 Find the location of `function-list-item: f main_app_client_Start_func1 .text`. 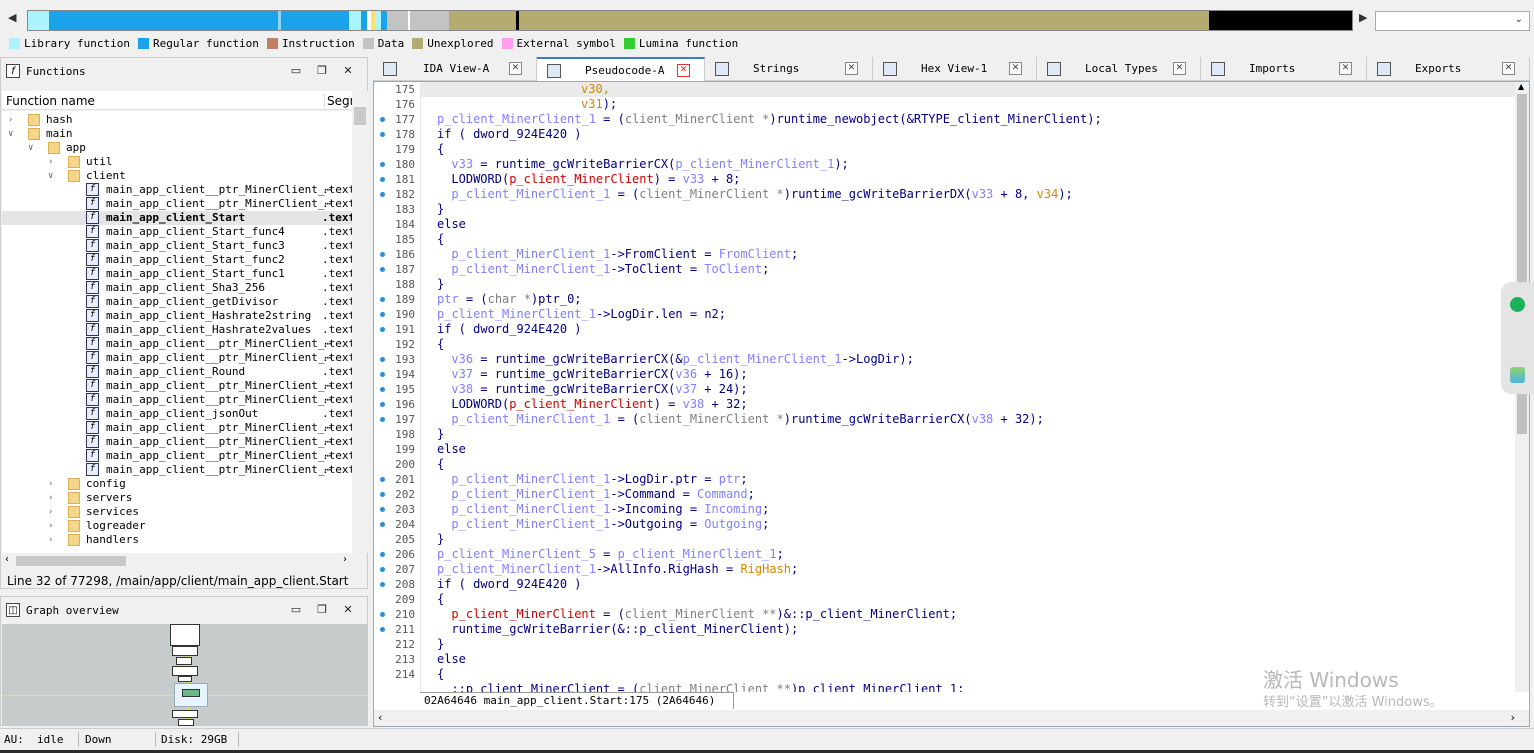

function-list-item: f main_app_client_Start_func1 .text is located at coordinates (177, 274).